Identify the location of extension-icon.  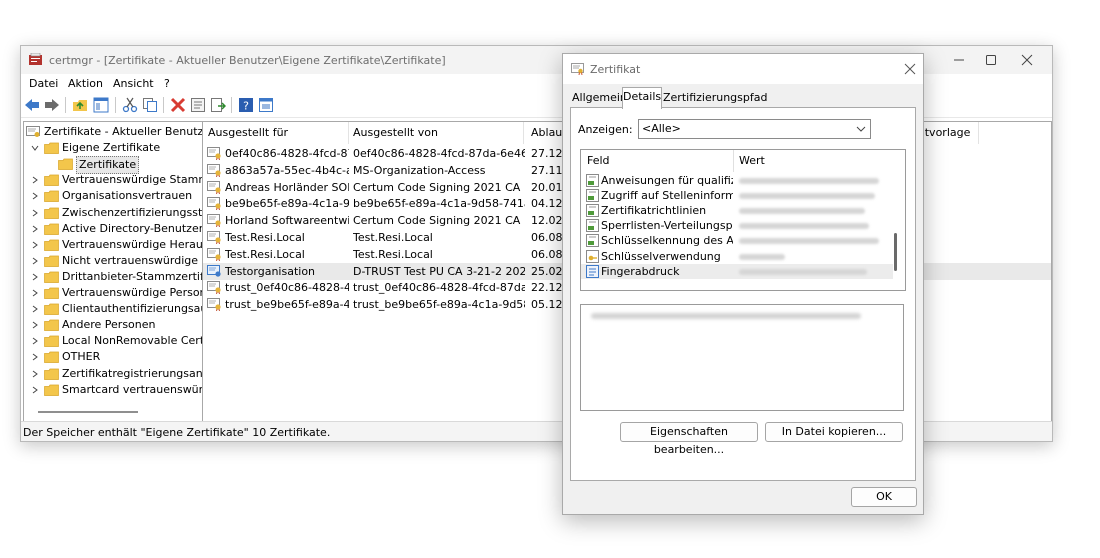
(592, 180).